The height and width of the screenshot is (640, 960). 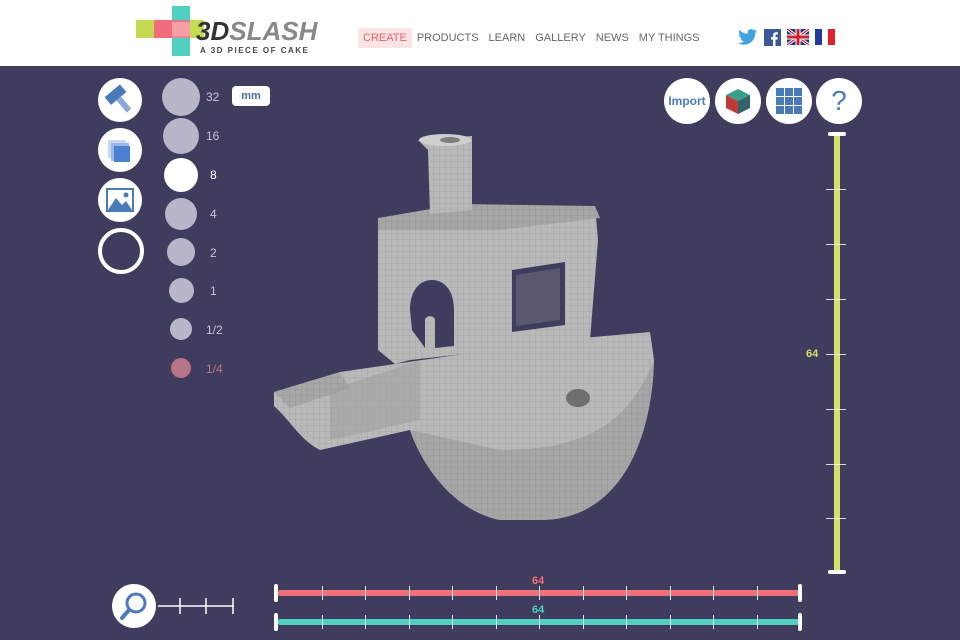 What do you see at coordinates (800, 622) in the screenshot?
I see `teal-slider-right-handle` at bounding box center [800, 622].